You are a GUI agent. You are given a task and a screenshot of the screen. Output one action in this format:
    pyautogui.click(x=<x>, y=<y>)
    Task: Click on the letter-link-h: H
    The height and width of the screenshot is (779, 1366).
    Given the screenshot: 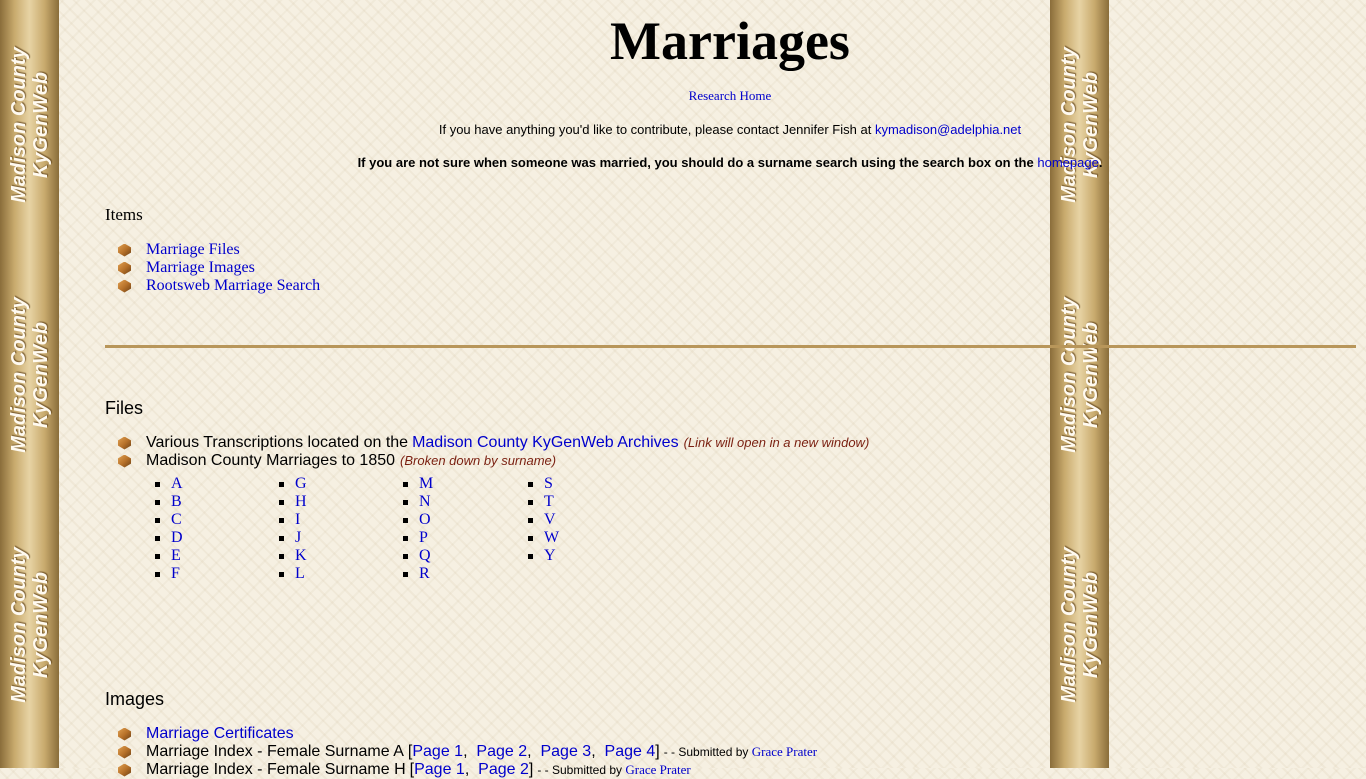 What is the action you would take?
    pyautogui.click(x=301, y=502)
    